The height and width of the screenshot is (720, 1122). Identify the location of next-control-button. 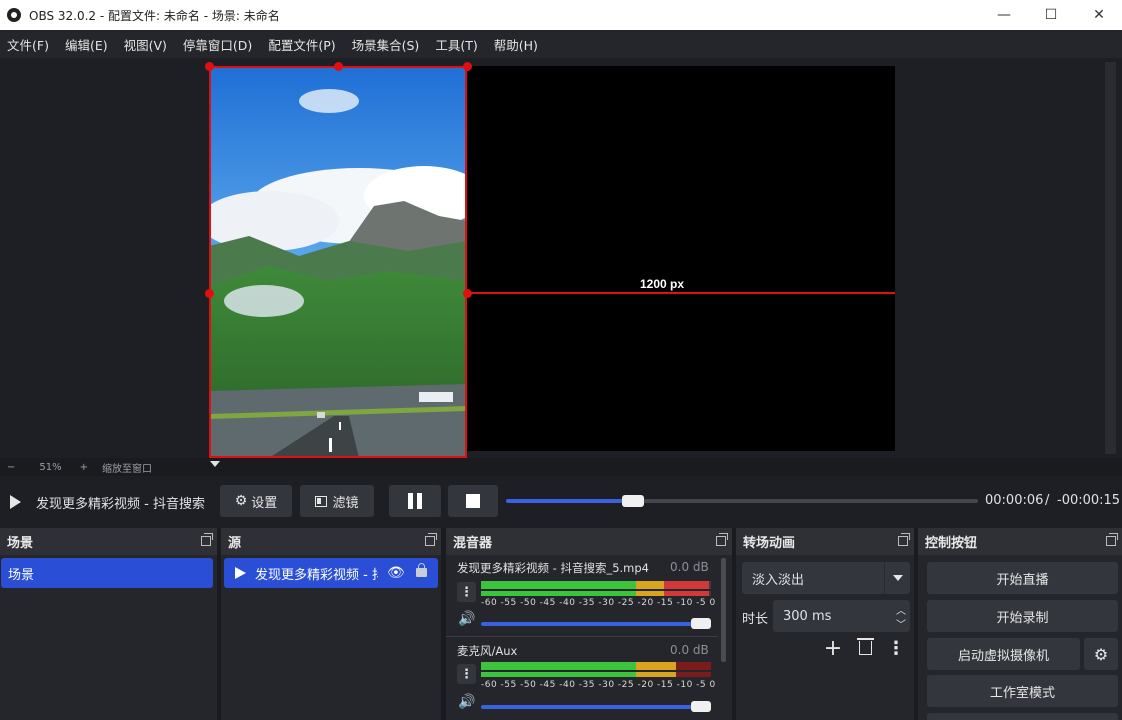
(1022, 716).